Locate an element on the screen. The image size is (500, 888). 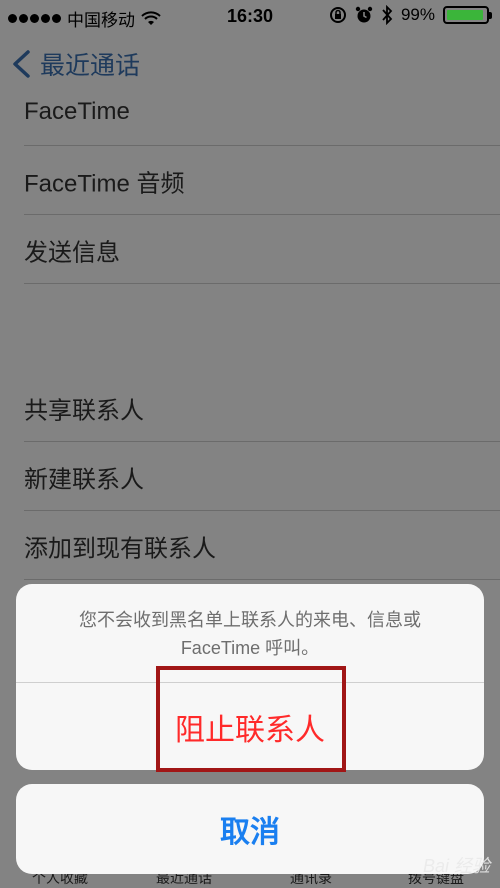
highlight-box is located at coordinates (251, 719).